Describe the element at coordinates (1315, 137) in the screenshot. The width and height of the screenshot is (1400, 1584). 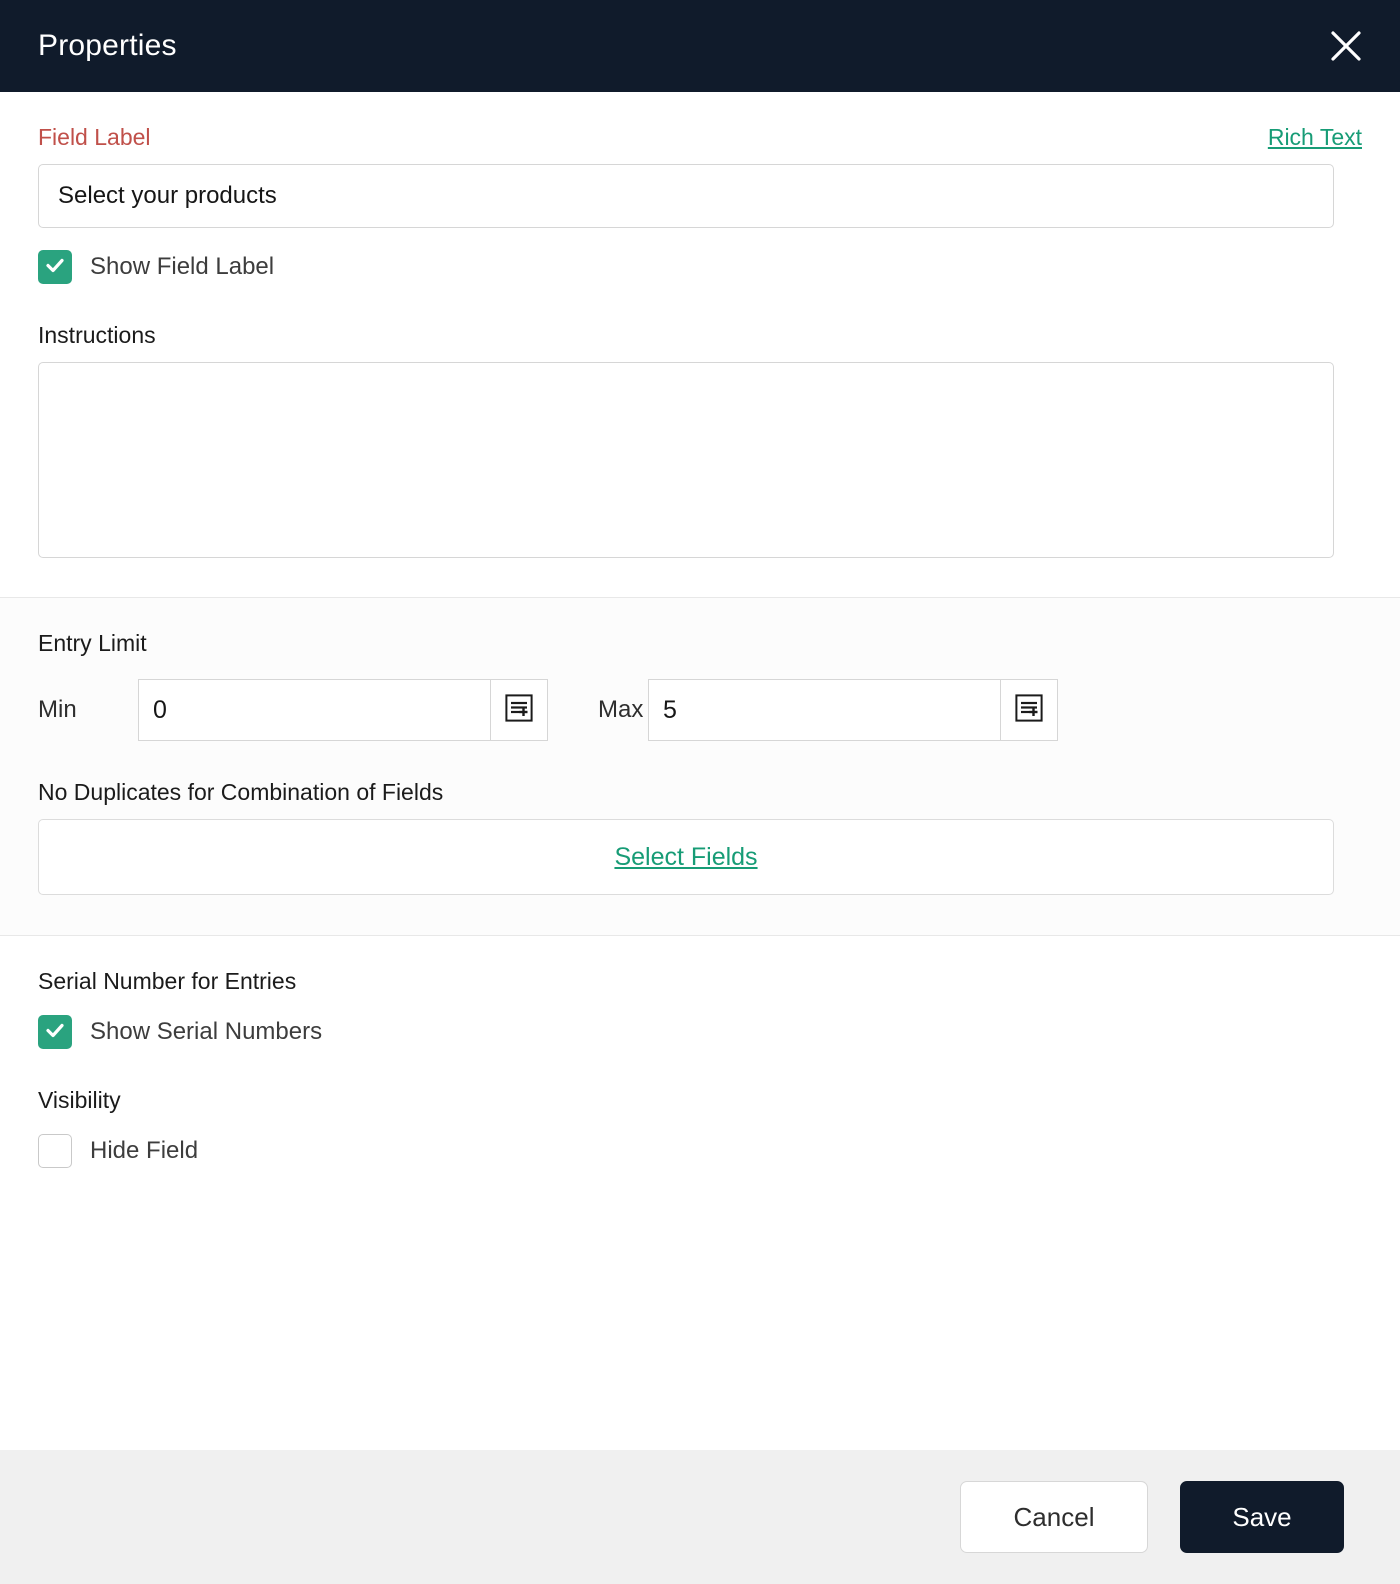
I see `rich-text-link: Rich Text` at that location.